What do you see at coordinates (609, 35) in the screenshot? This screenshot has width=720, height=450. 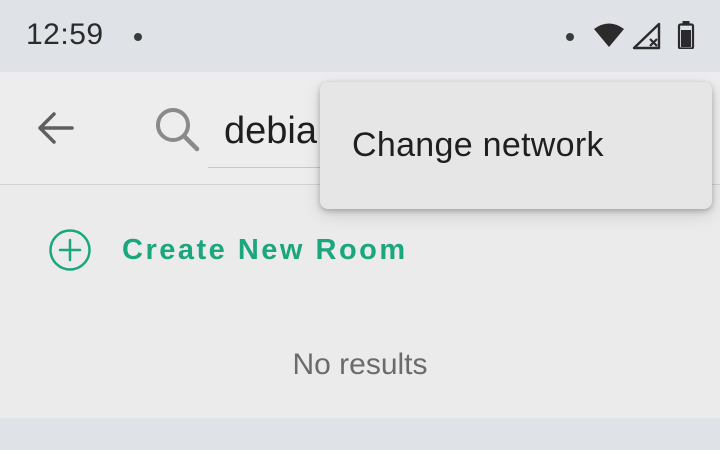 I see `wifi-icon` at bounding box center [609, 35].